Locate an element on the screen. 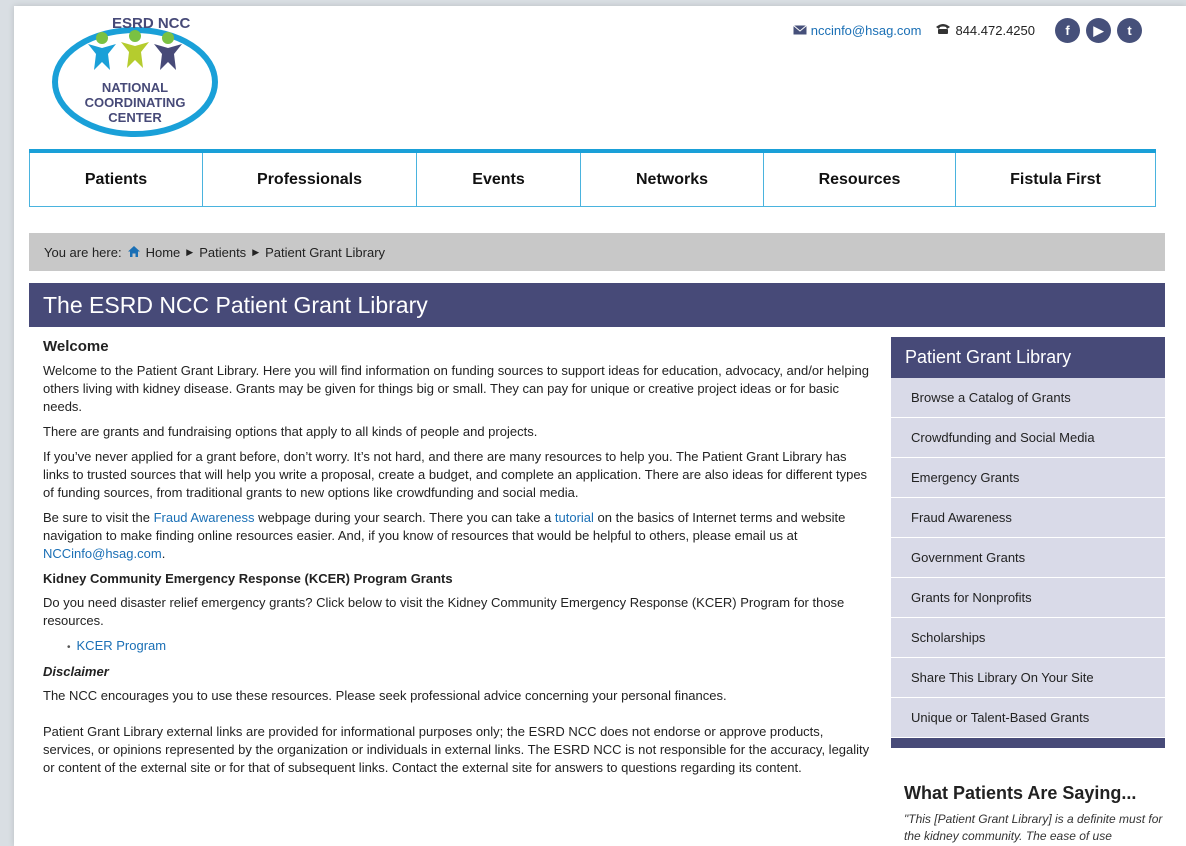  svg-text: NATIONAL is located at coordinates (135, 87).